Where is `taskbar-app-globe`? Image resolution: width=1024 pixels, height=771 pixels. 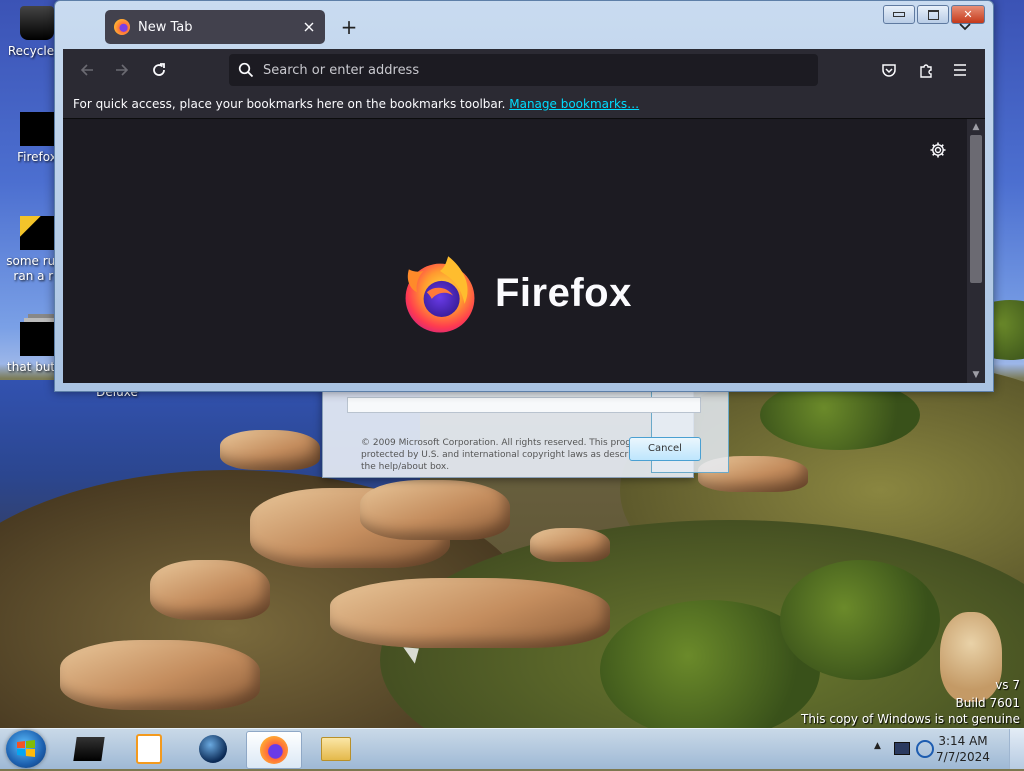
taskbar-app-globe is located at coordinates (213, 749).